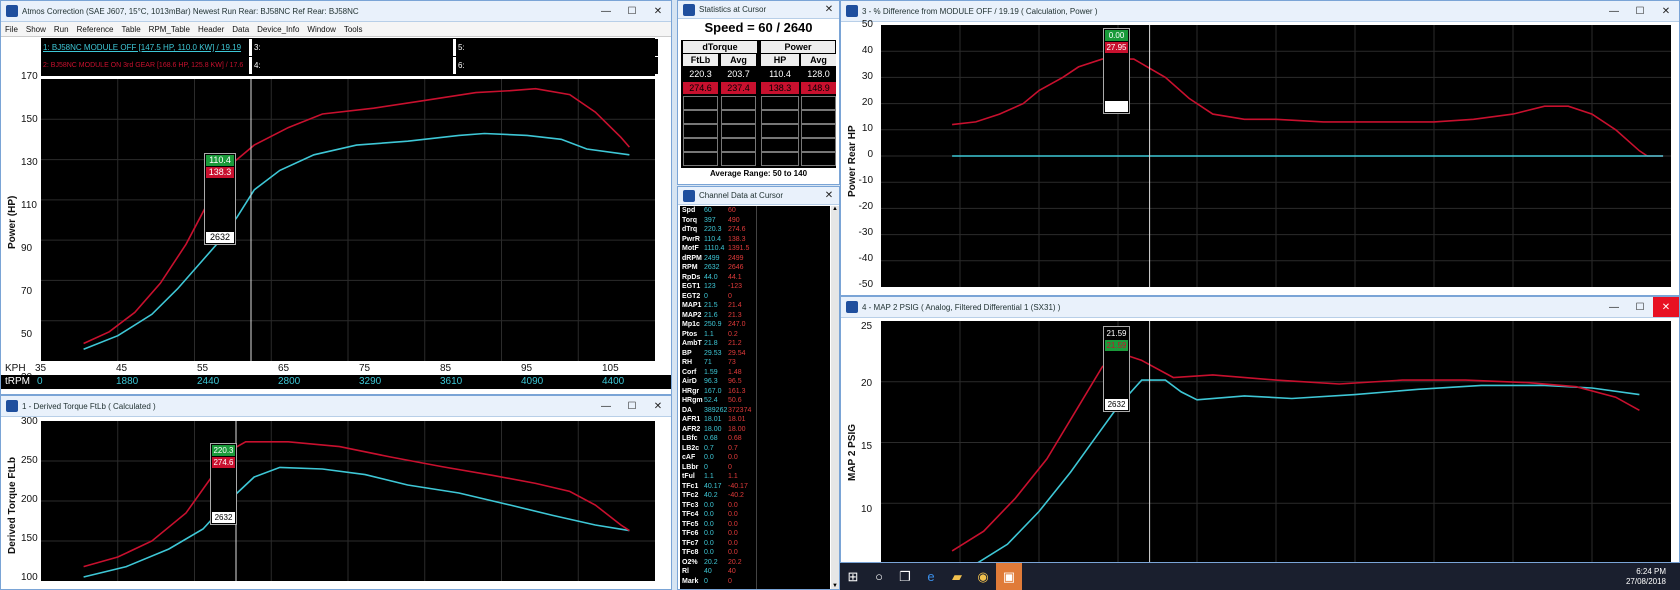 Image resolution: width=1680 pixels, height=590 pixels. What do you see at coordinates (321, 29) in the screenshot?
I see `menu-window: Window` at bounding box center [321, 29].